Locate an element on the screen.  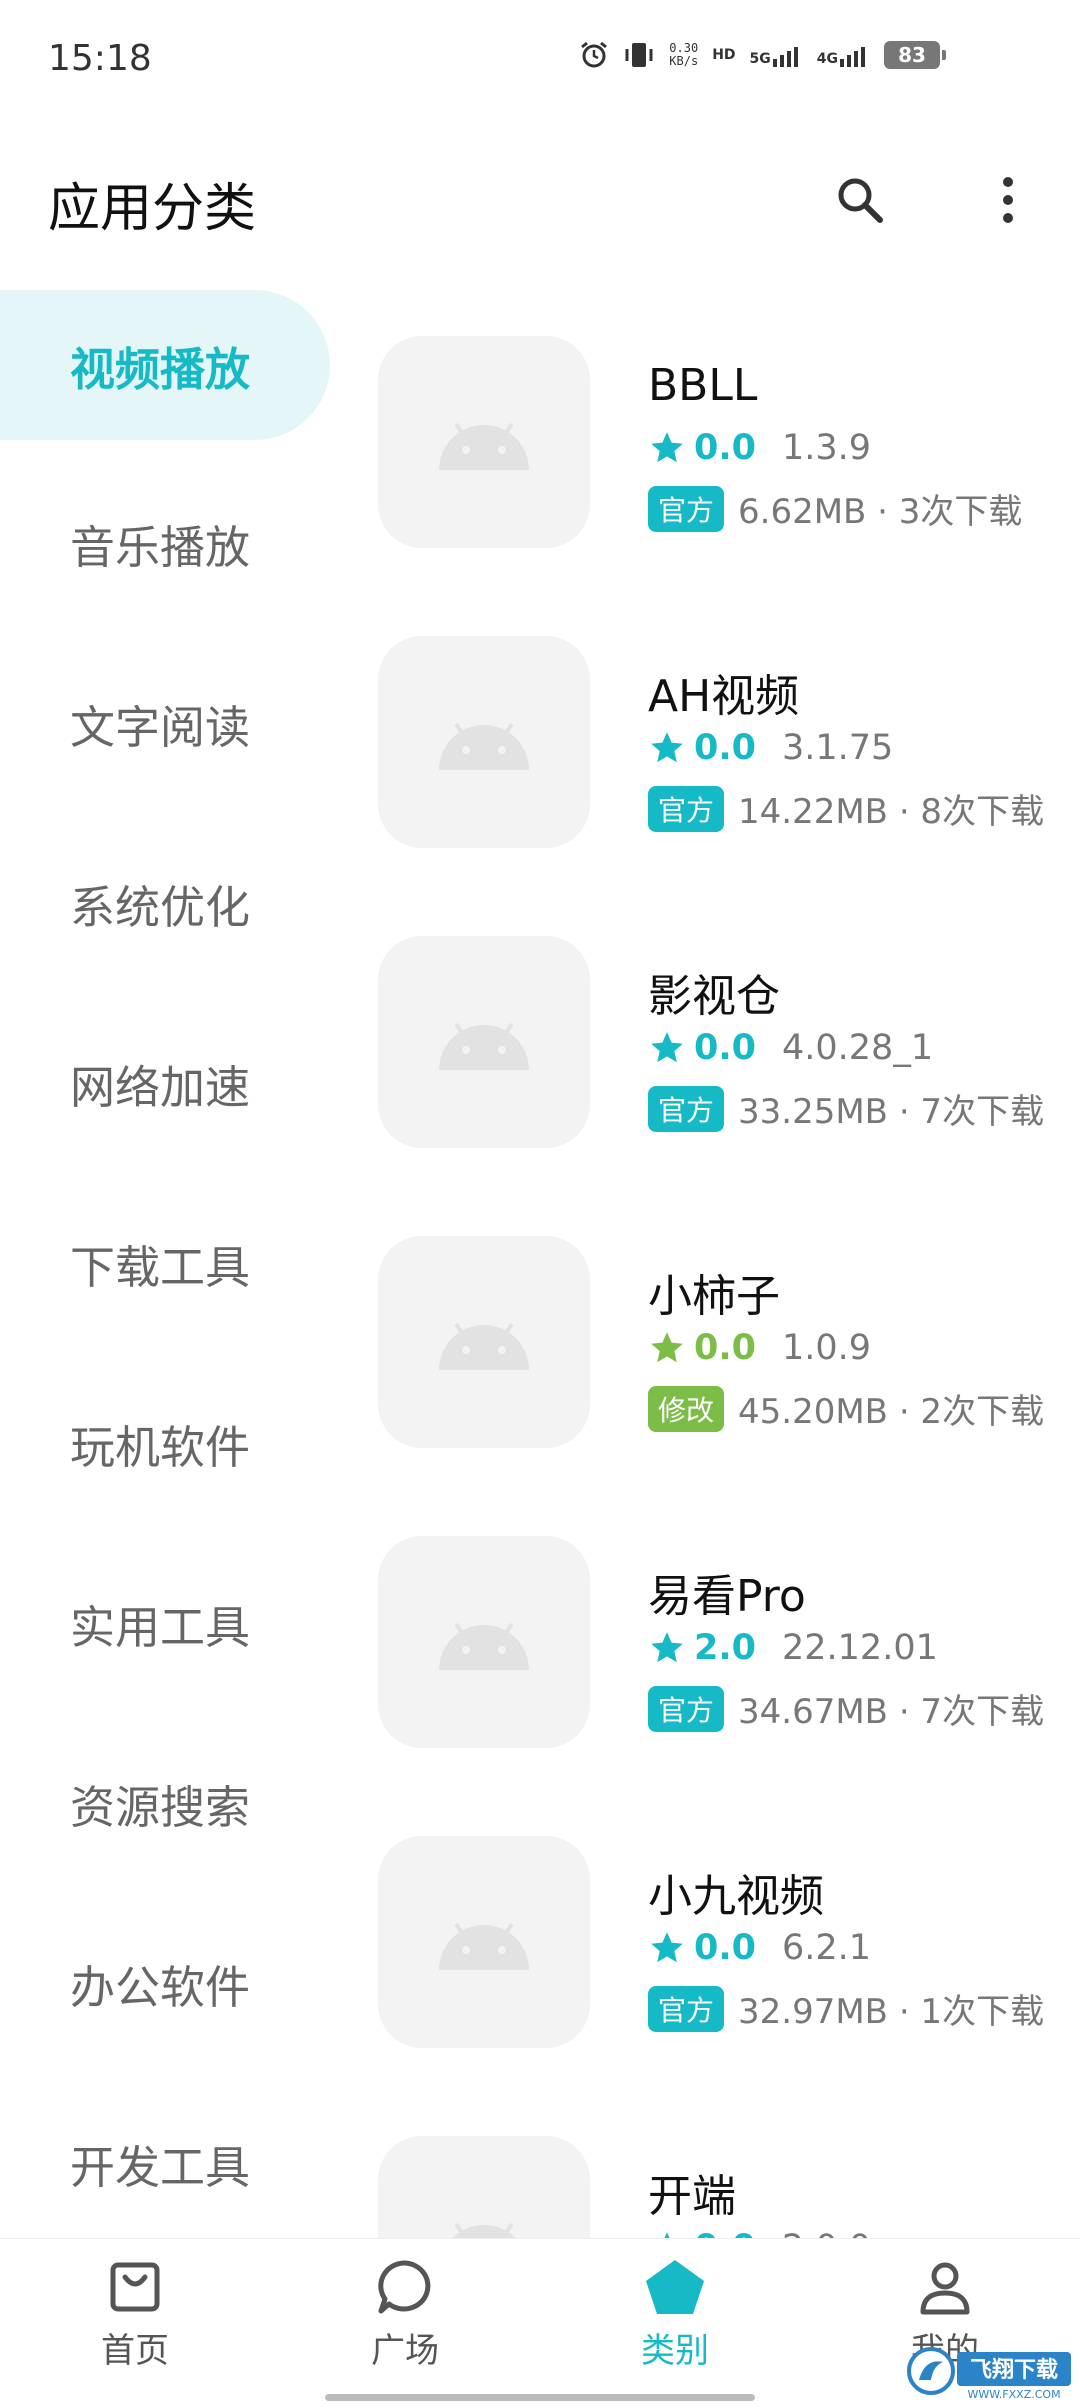
app-meta: 0.0 2.0.0 is located at coordinates (759, 2233).